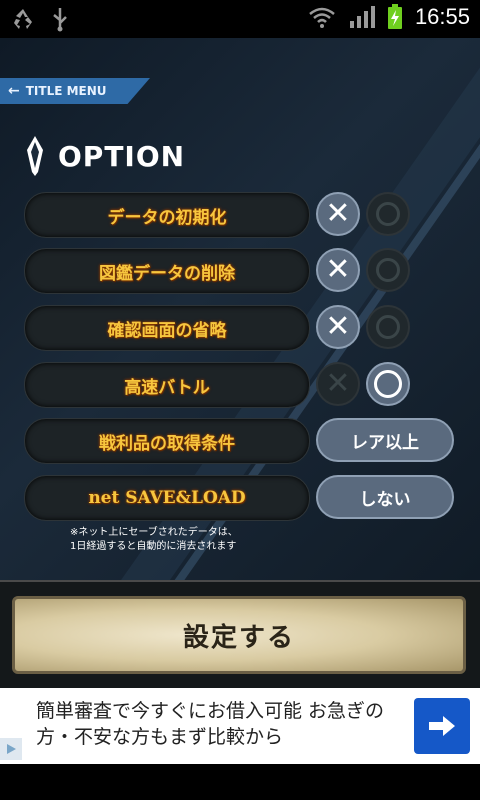 The height and width of the screenshot is (800, 480). What do you see at coordinates (23, 19) in the screenshot?
I see `recycle-icon` at bounding box center [23, 19].